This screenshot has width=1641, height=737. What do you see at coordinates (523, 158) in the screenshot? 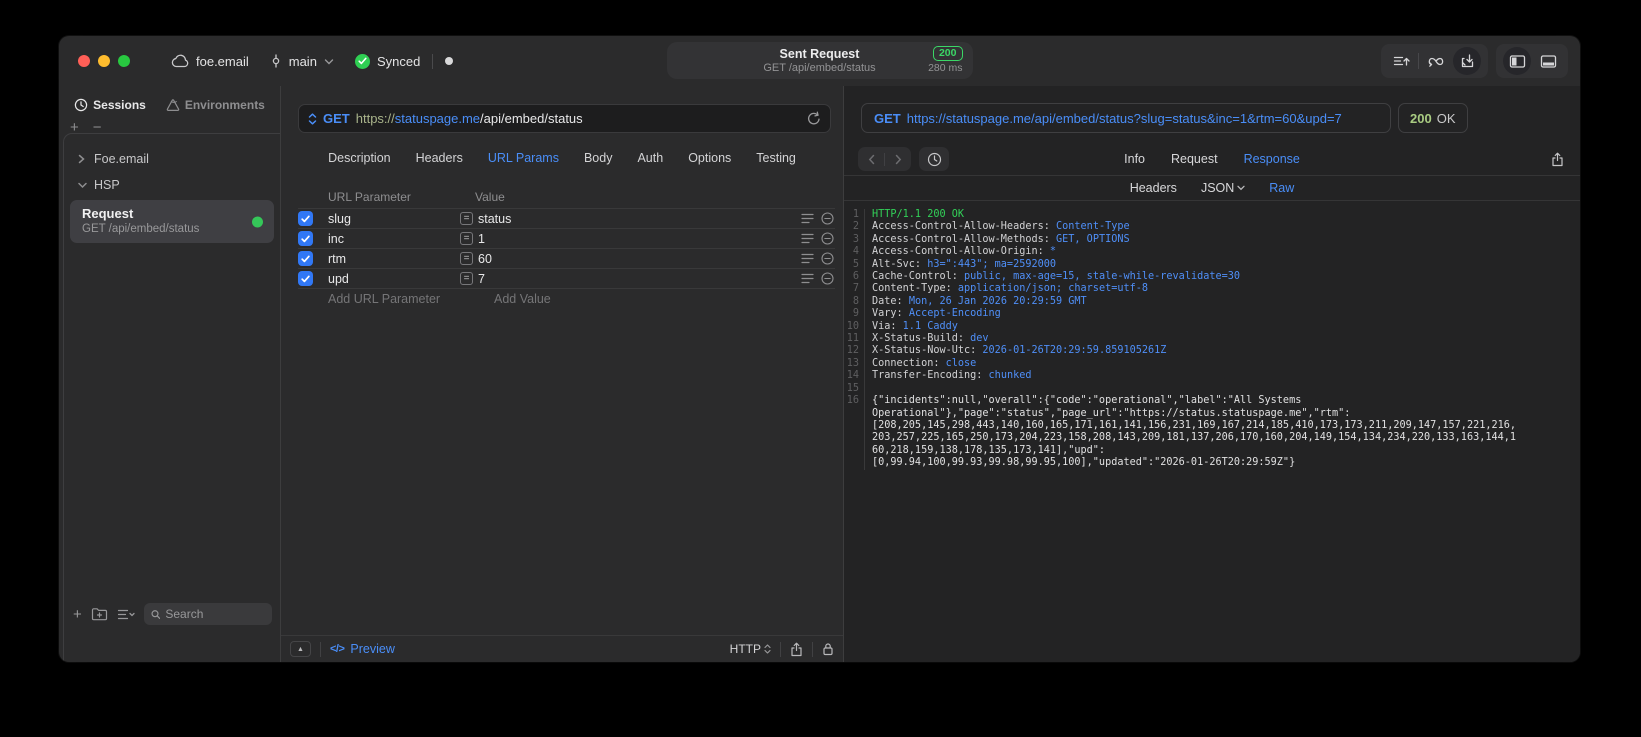
I see `tab-url-params: URL Params` at bounding box center [523, 158].